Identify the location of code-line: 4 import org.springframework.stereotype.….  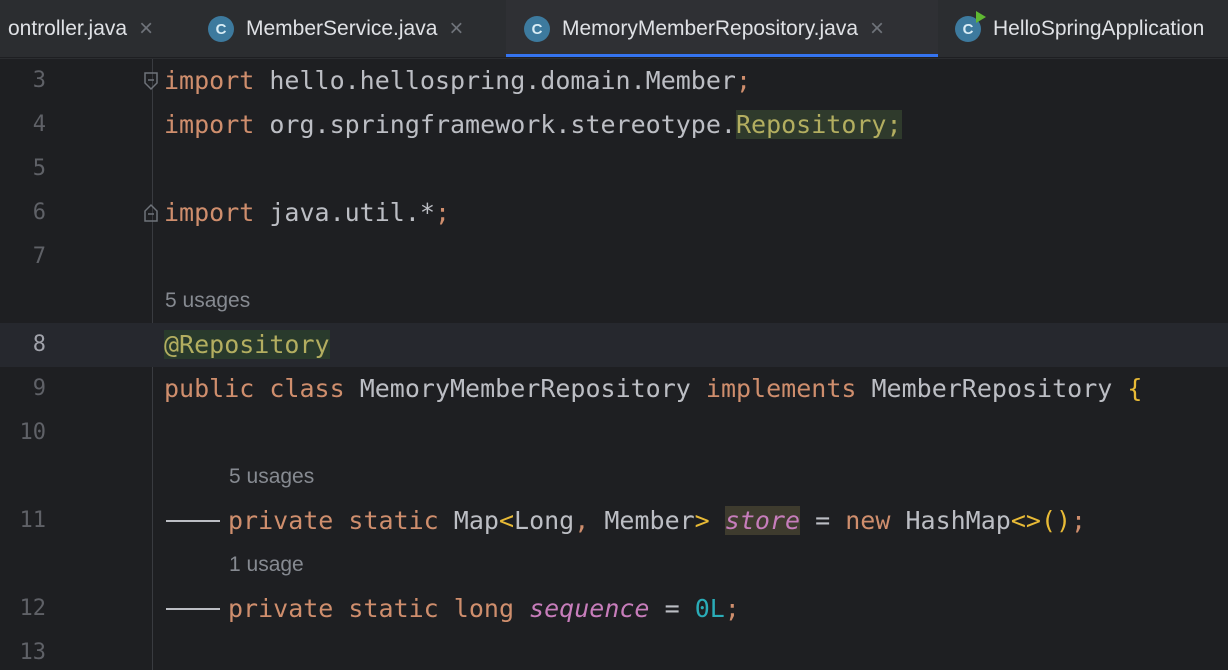
(614, 125).